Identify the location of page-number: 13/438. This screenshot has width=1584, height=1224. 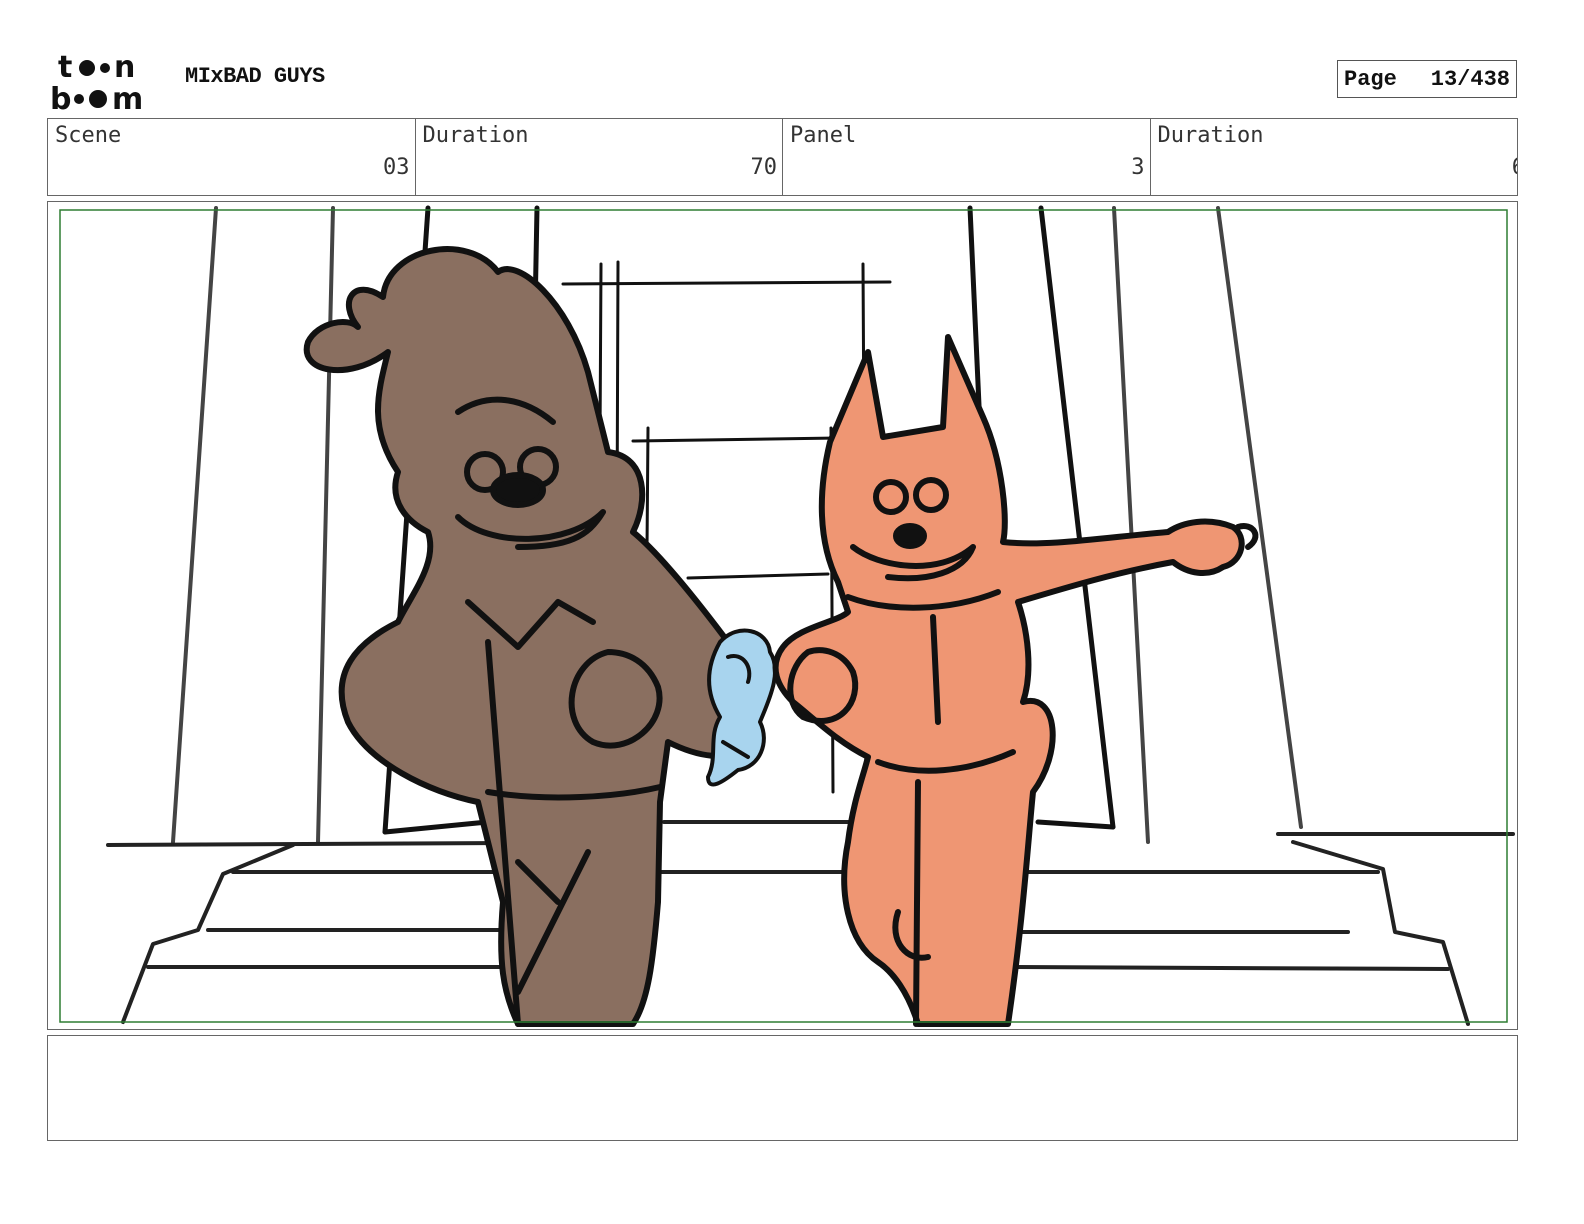
(1470, 79).